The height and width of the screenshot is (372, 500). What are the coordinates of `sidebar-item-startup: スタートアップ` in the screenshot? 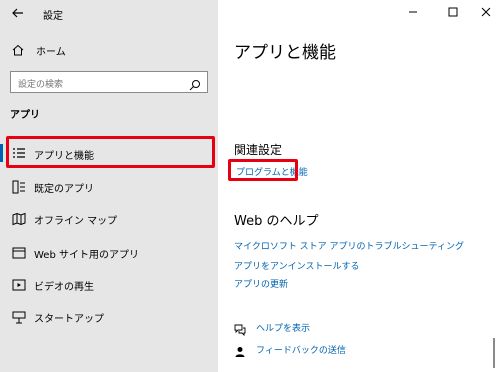 It's located at (109, 316).